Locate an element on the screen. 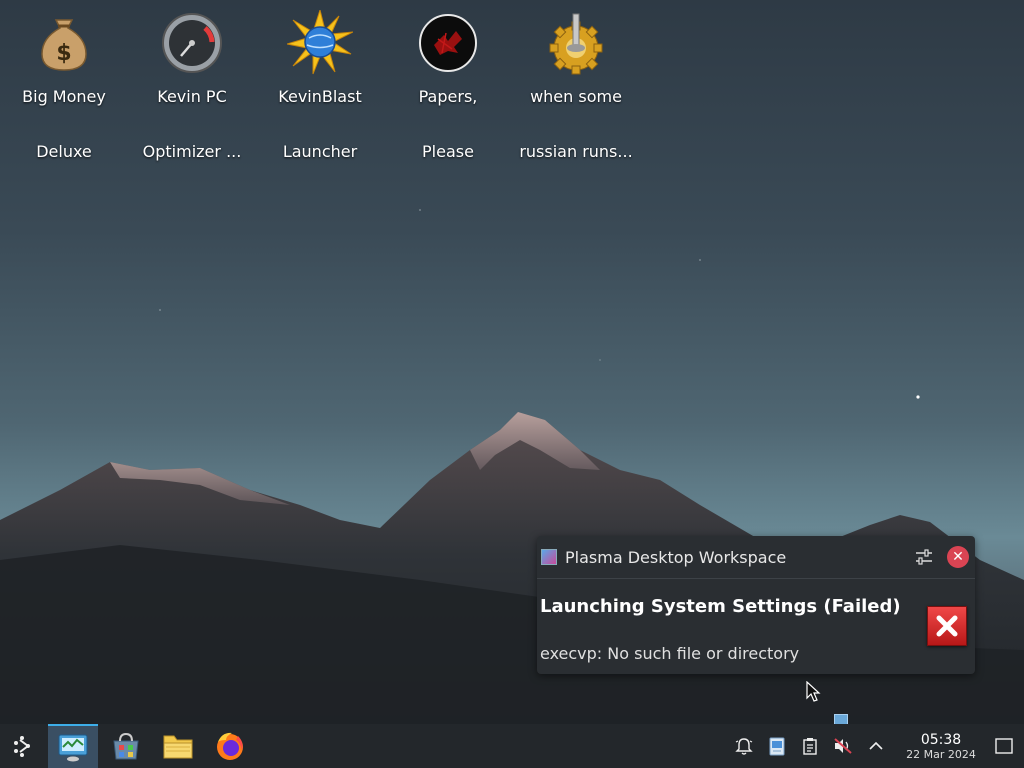  notification-title: Launching System Settings (Failed) is located at coordinates (720, 606).